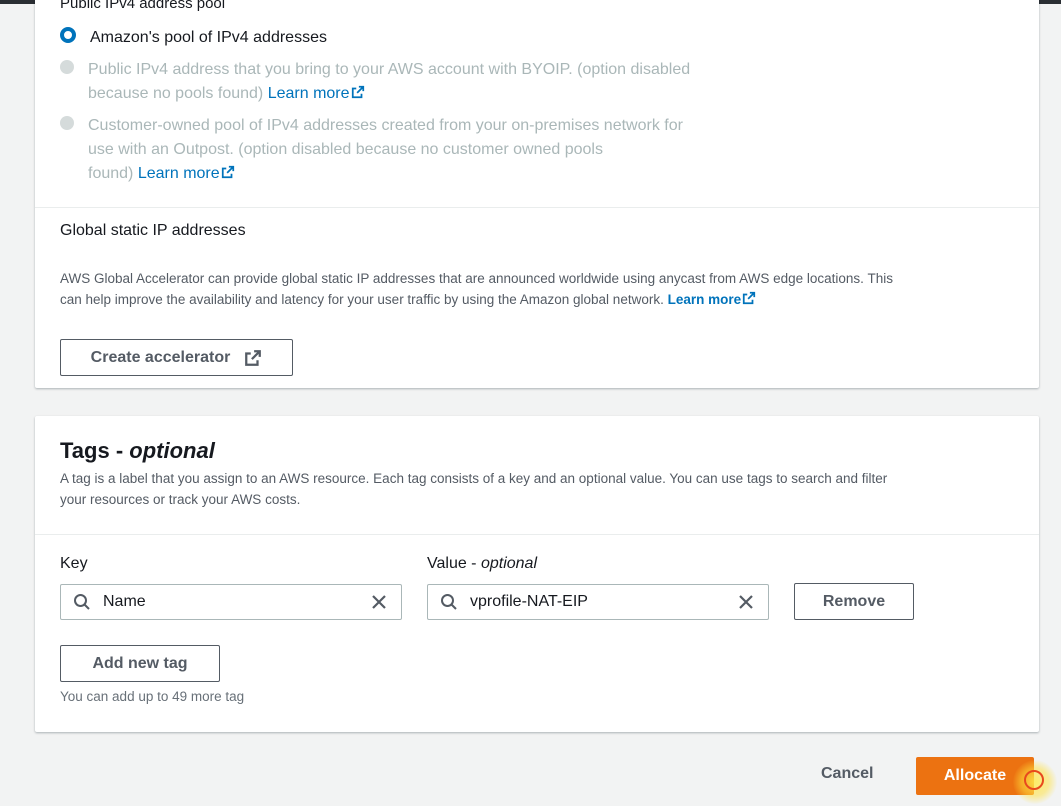 The height and width of the screenshot is (806, 1061). What do you see at coordinates (529, 601) in the screenshot?
I see `tag-value-value: vprofile-NAT-EIP` at bounding box center [529, 601].